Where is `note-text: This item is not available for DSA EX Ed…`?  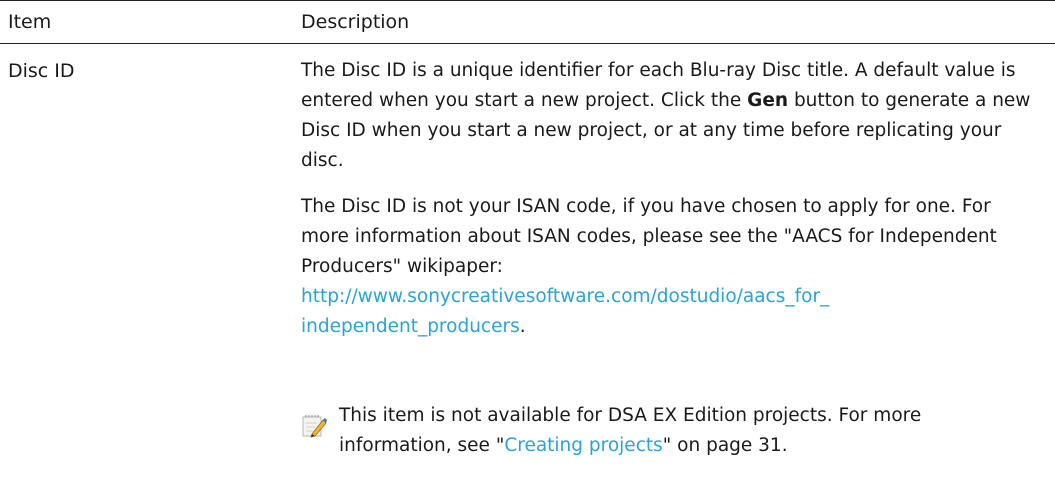 note-text: This item is not available for DSA EX Ed… is located at coordinates (689, 431).